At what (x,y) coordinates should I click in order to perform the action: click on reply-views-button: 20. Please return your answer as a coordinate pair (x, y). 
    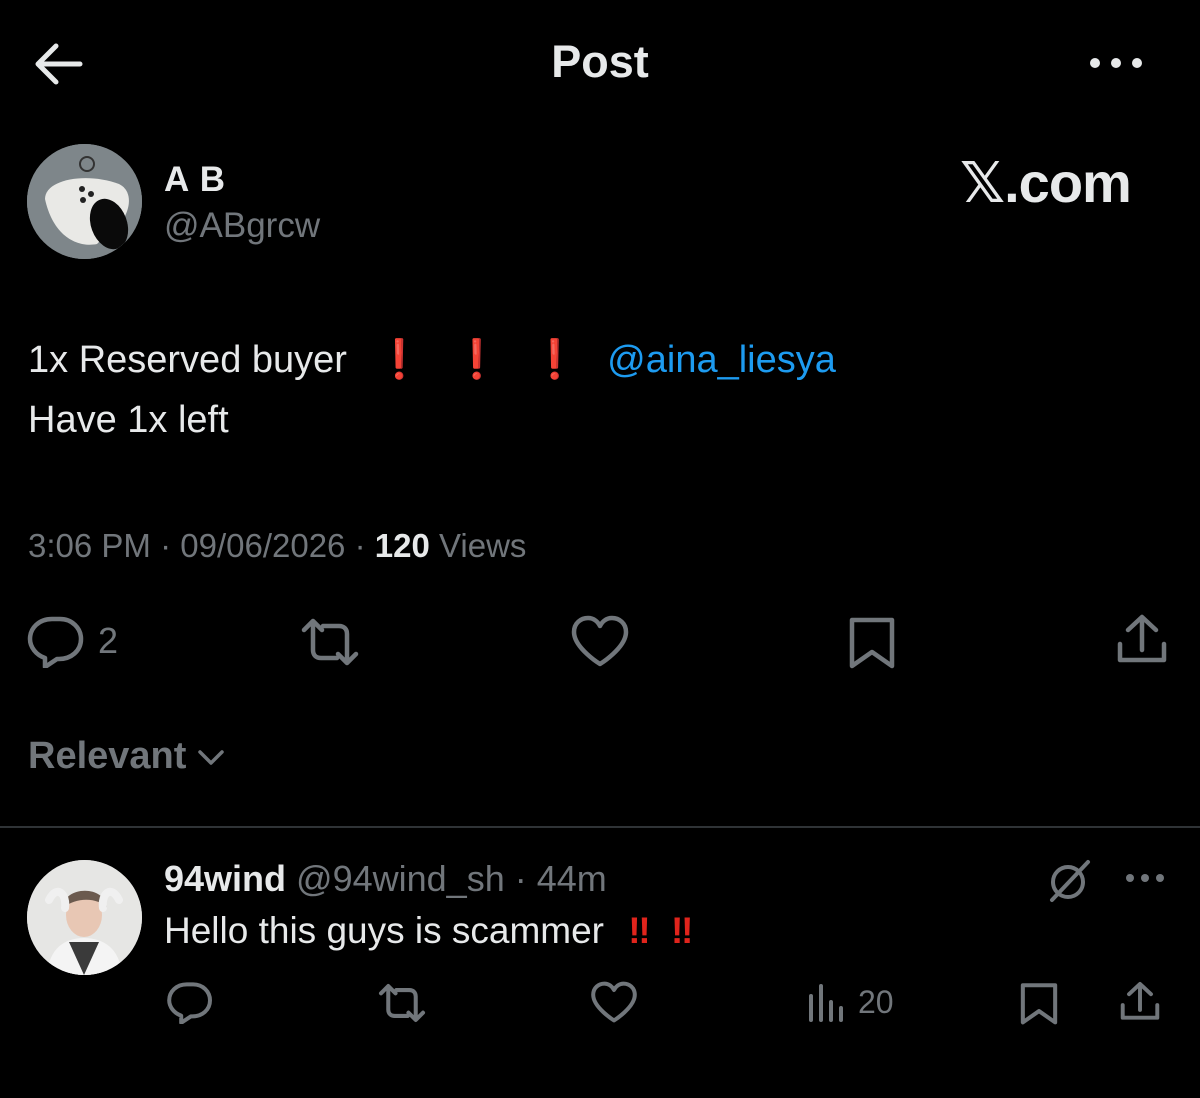
    Looking at the image, I should click on (850, 1002).